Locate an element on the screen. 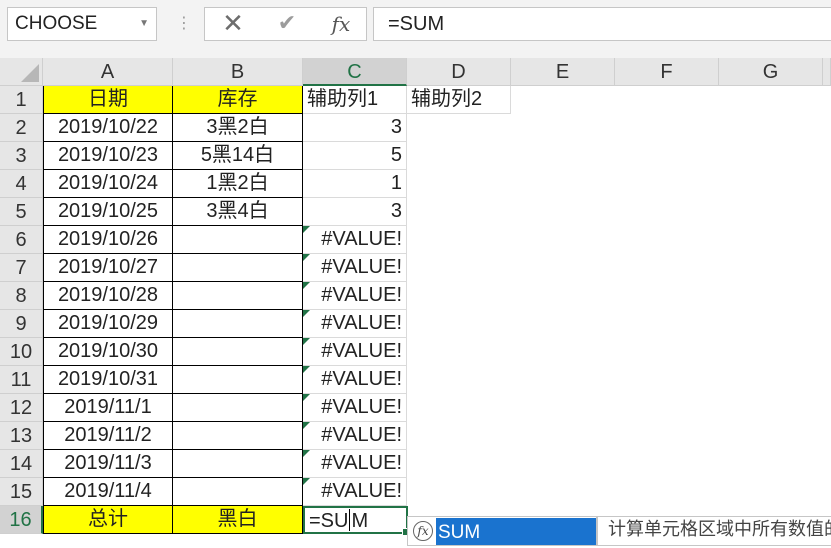 The width and height of the screenshot is (831, 548). row-header: 12 is located at coordinates (21, 408).